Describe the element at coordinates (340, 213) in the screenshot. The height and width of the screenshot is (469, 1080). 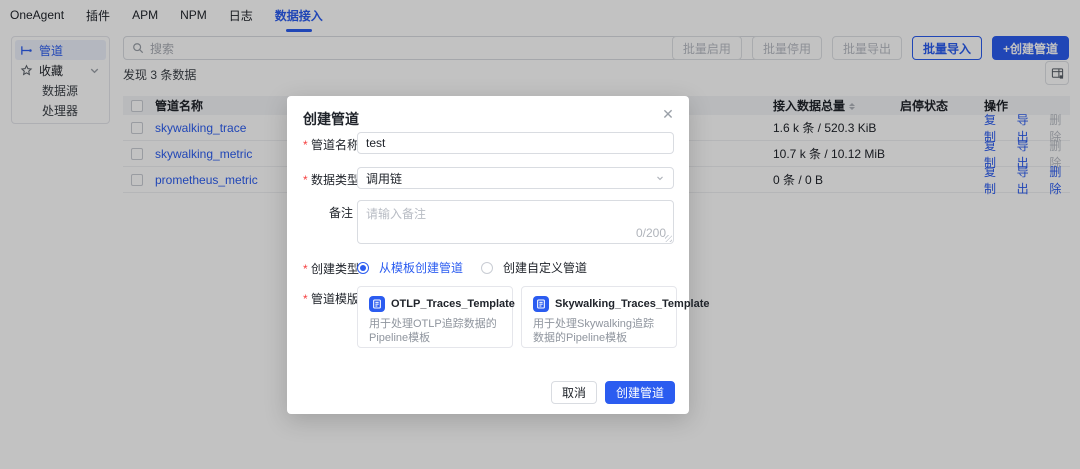
I see `remark-label: 备注` at that location.